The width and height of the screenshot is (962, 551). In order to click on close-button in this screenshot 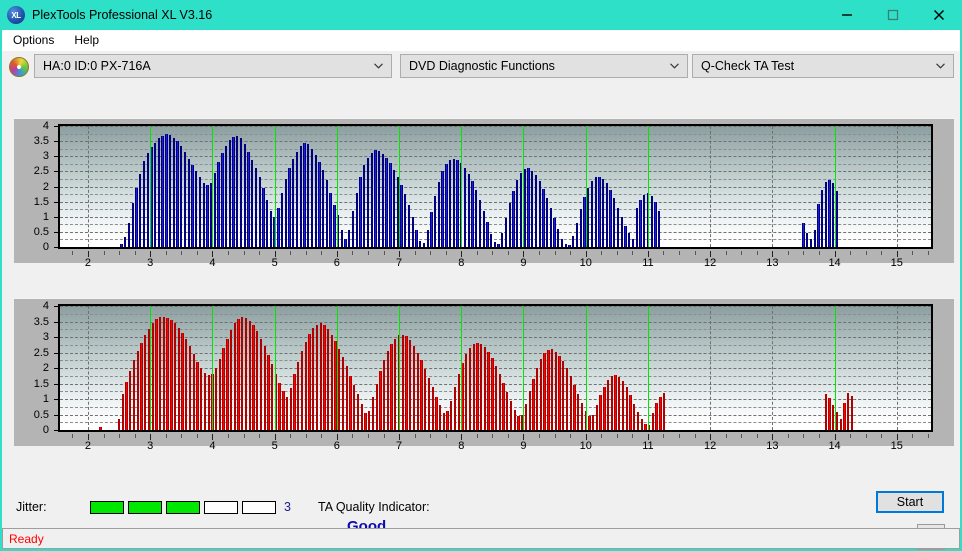, I will do `click(939, 15)`.